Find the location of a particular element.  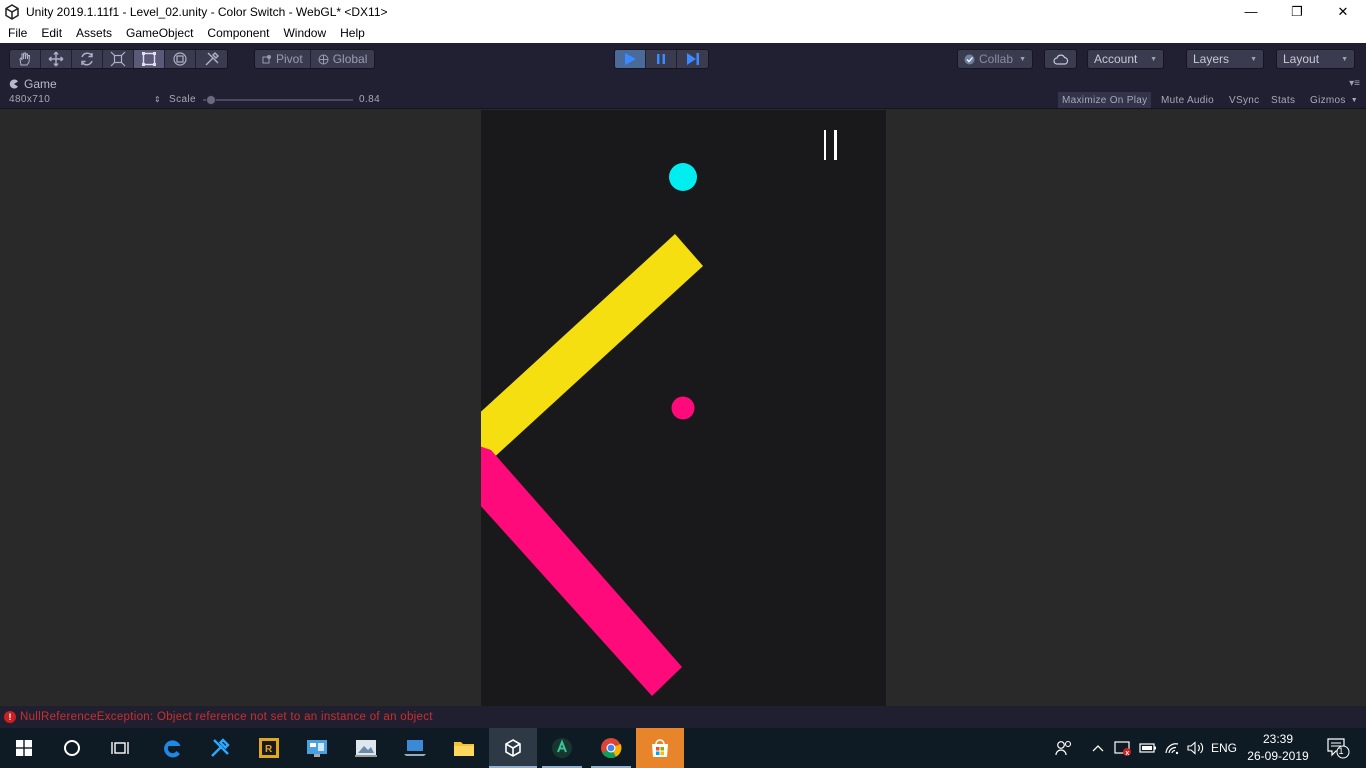

people-button is located at coordinates (1064, 748).